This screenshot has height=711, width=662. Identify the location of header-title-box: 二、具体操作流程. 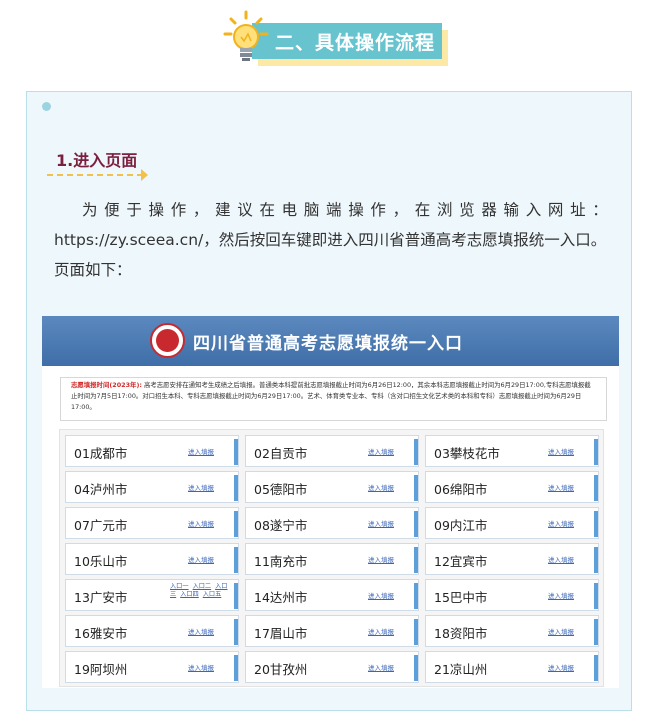
(347, 41).